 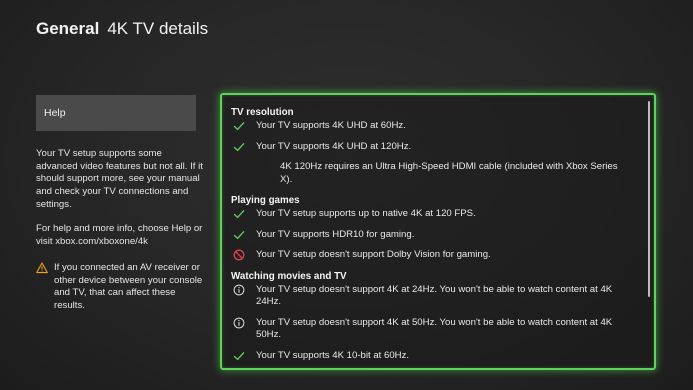 I want to click on item-text: Your TV supports 4K UHD at 120Hz., so click(x=334, y=146).